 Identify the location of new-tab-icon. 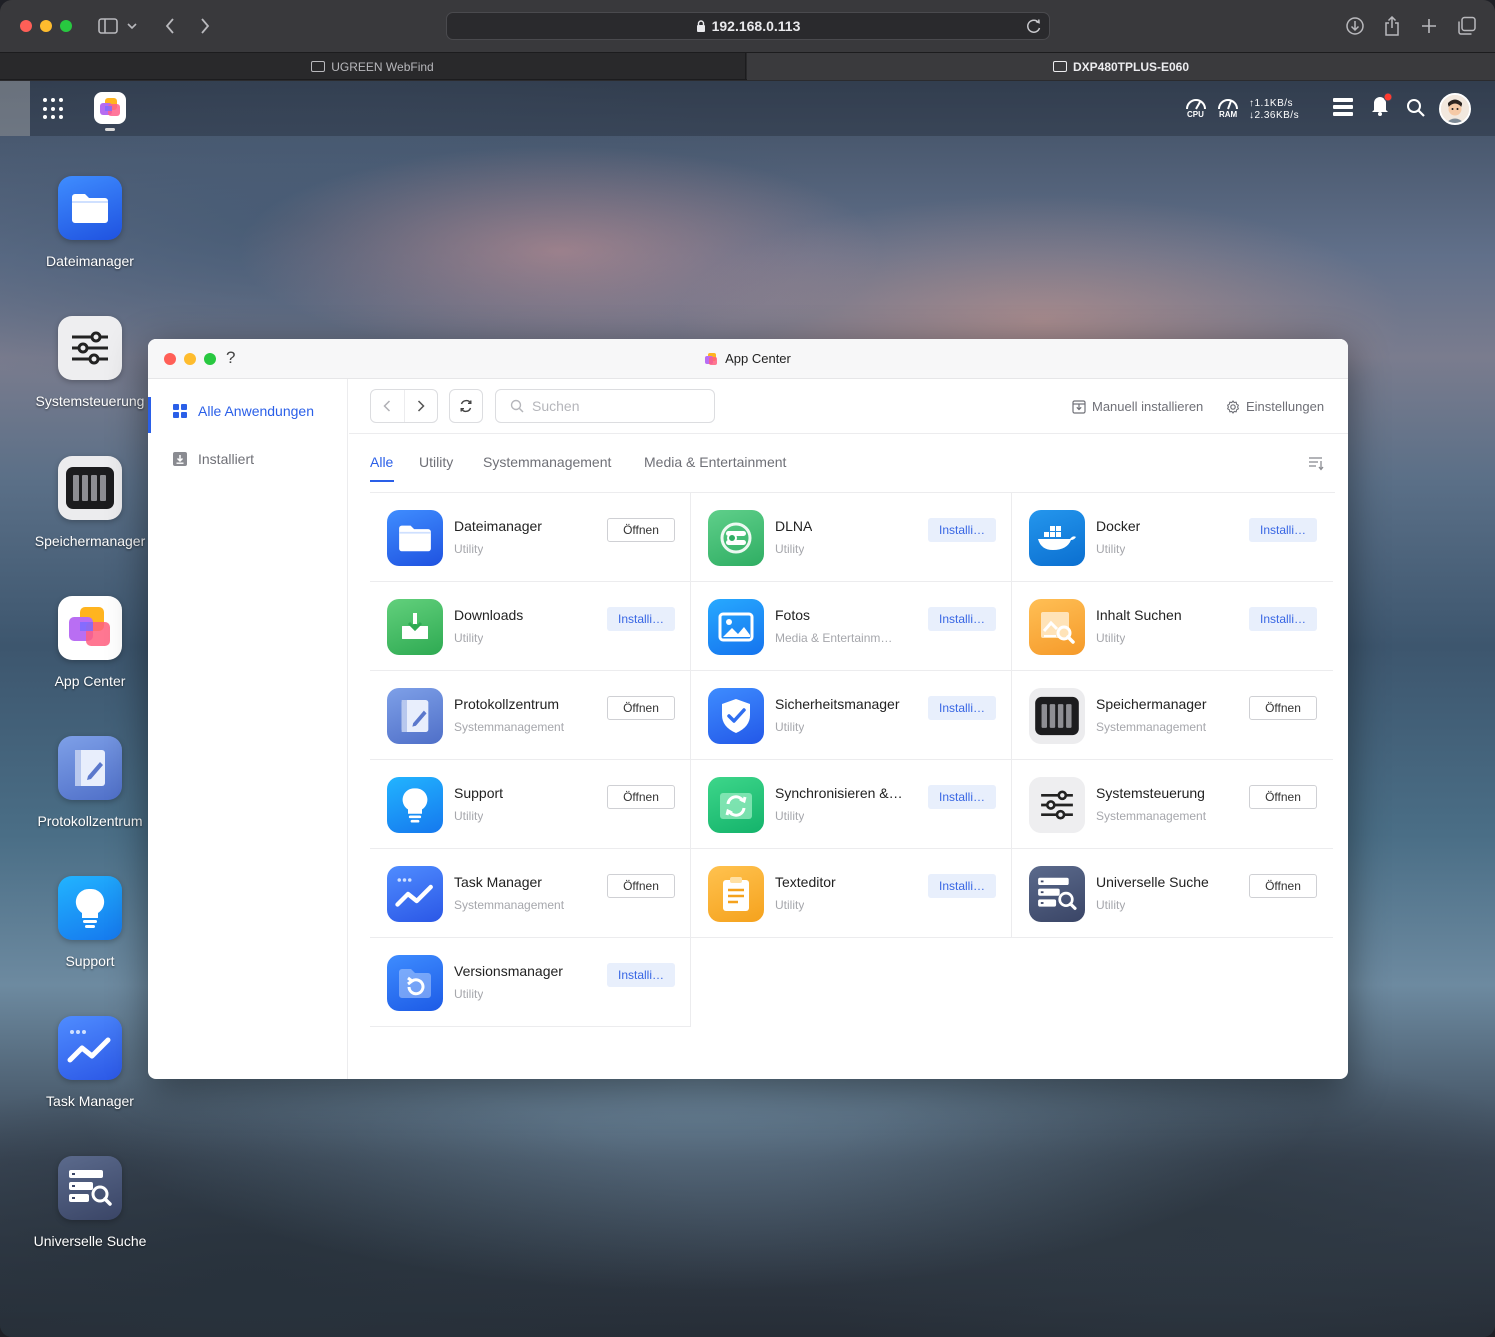
(1429, 26).